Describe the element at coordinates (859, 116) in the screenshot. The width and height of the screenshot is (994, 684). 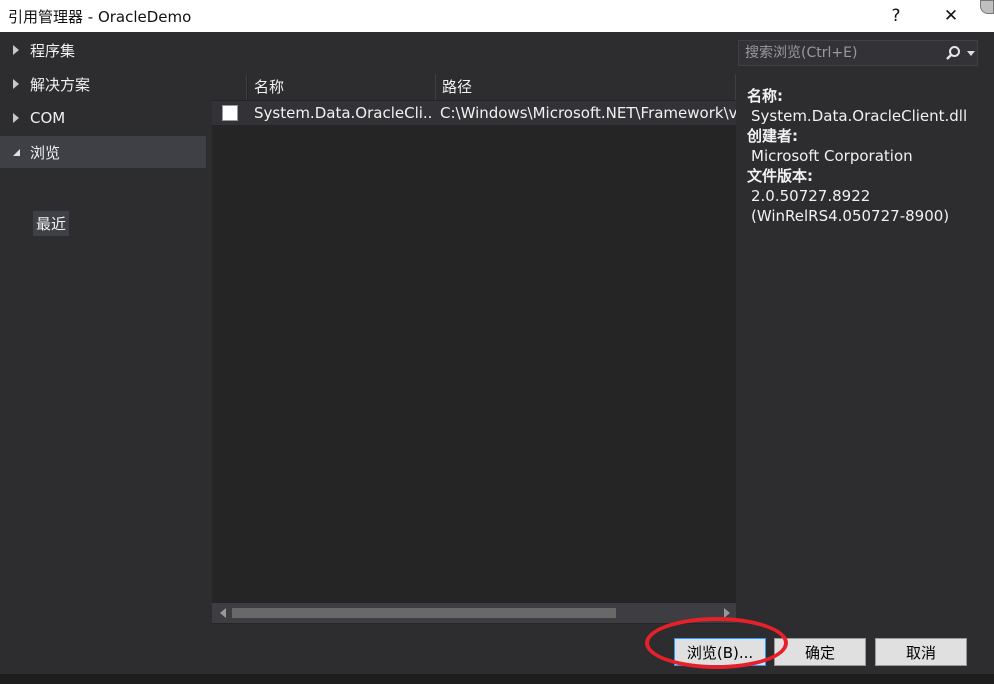
I see `detail-name-value: System.Data.OracleClient.dll` at that location.